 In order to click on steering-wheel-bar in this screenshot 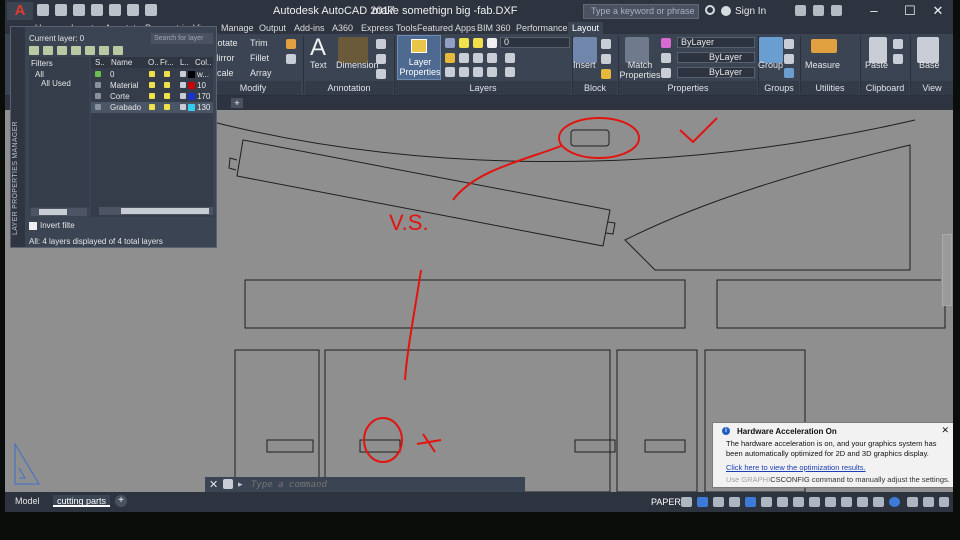, I will do `click(947, 270)`.